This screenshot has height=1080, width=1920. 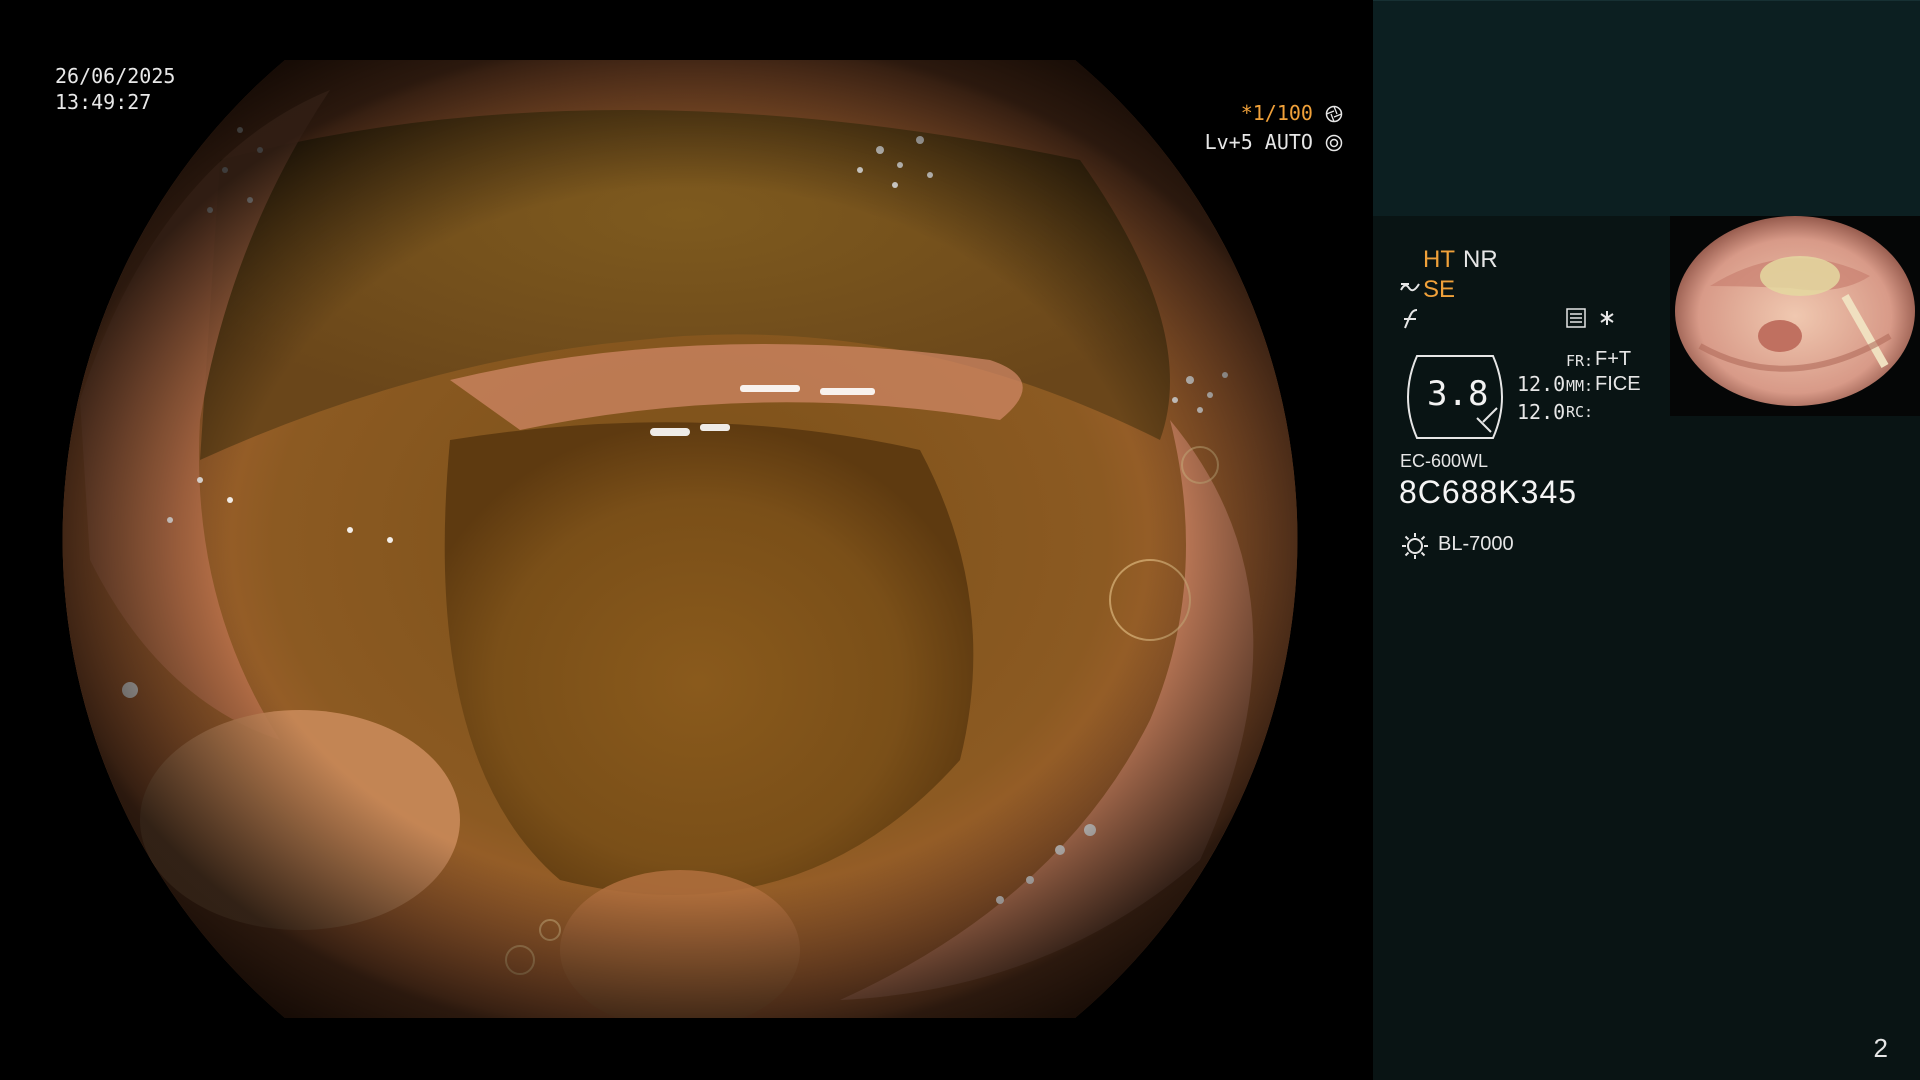 I want to click on f-curve-icon, so click(x=1411, y=319).